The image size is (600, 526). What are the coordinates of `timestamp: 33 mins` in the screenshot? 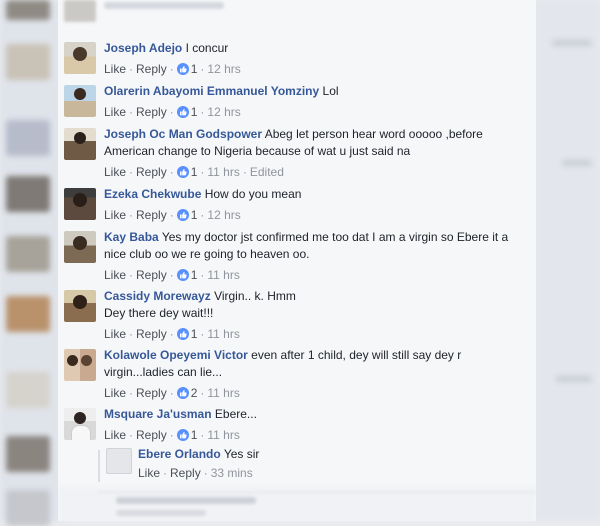 It's located at (232, 473).